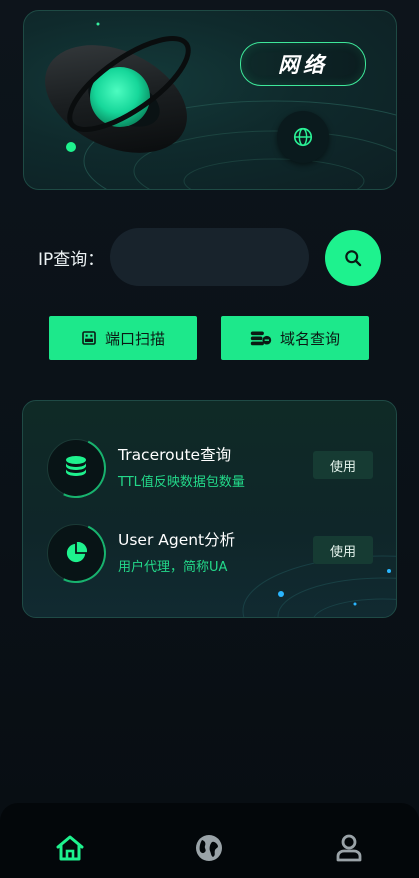 The image size is (419, 878). I want to click on user-icon, so click(349, 848).